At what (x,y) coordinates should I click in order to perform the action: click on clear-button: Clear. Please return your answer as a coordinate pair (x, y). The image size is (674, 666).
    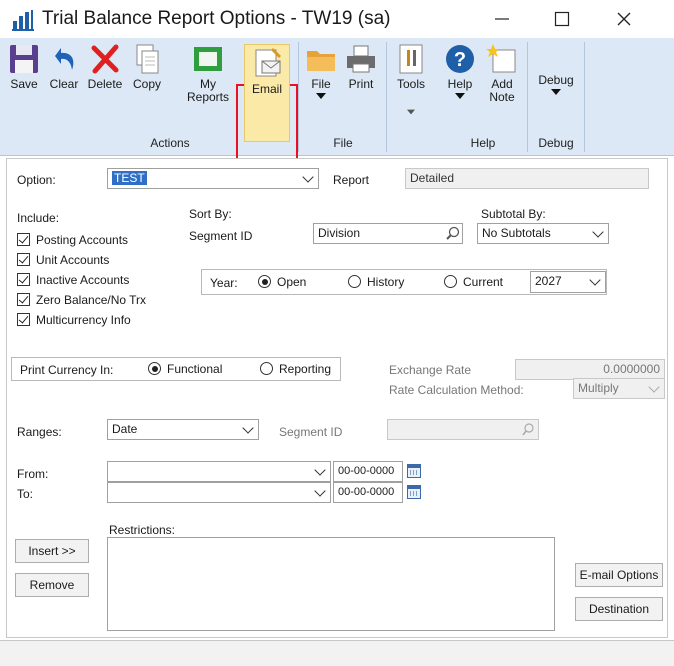
    Looking at the image, I should click on (64, 66).